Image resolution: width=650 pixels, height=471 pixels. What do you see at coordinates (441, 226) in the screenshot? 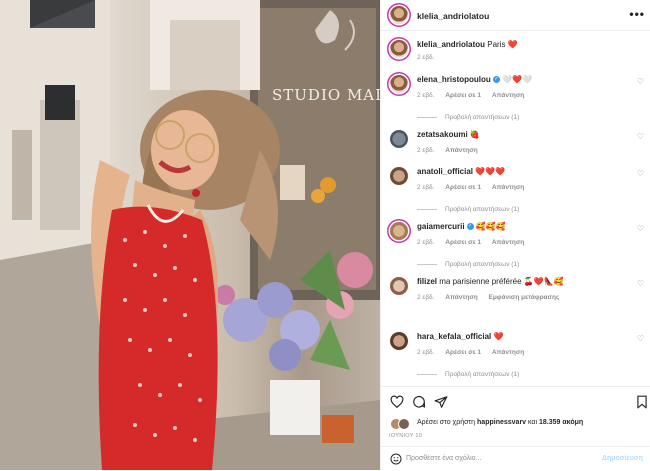
I see `comment-username: gaiamercurii` at bounding box center [441, 226].